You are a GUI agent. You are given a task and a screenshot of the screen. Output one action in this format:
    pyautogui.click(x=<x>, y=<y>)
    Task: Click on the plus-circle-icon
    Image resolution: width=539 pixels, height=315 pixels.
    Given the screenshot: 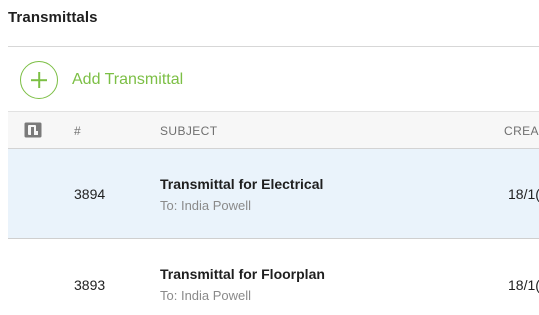 What is the action you would take?
    pyautogui.click(x=39, y=80)
    